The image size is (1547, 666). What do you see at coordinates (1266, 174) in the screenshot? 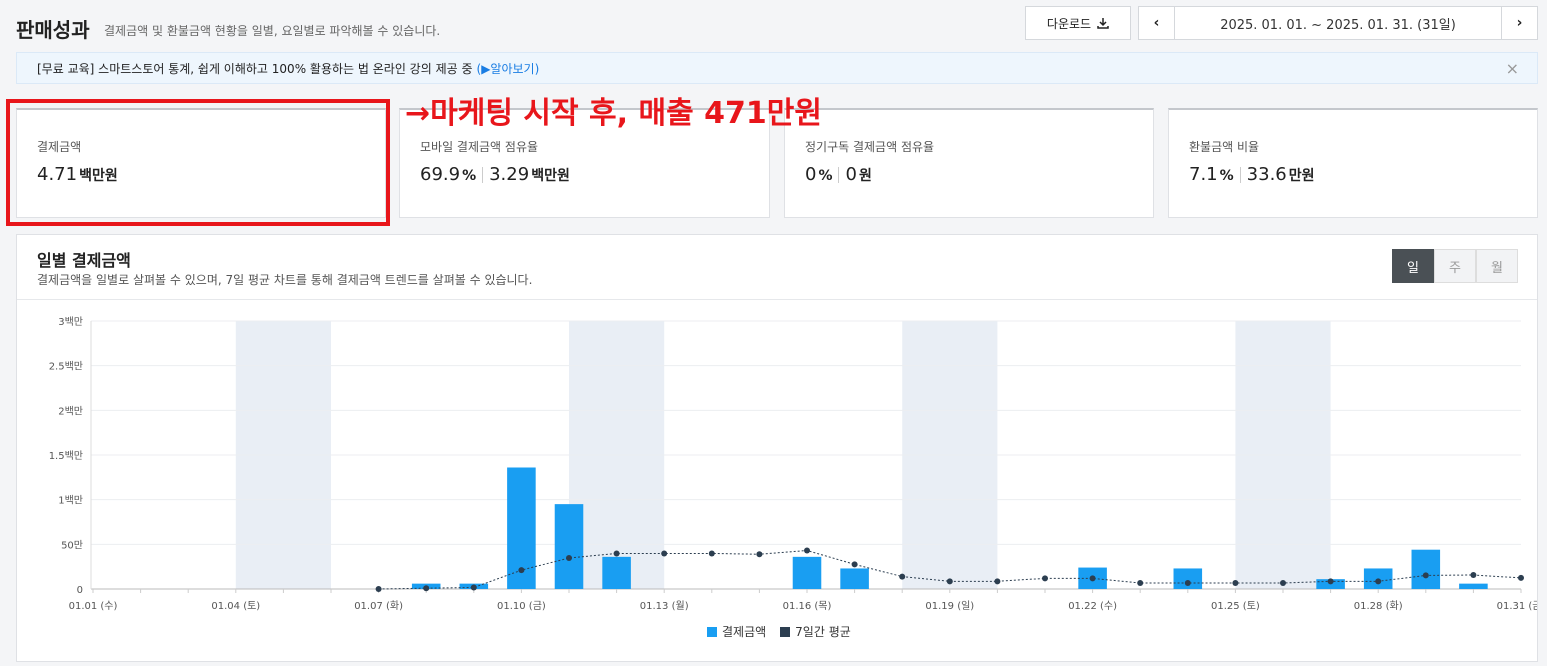
I see `value-number-2: 33.6` at bounding box center [1266, 174].